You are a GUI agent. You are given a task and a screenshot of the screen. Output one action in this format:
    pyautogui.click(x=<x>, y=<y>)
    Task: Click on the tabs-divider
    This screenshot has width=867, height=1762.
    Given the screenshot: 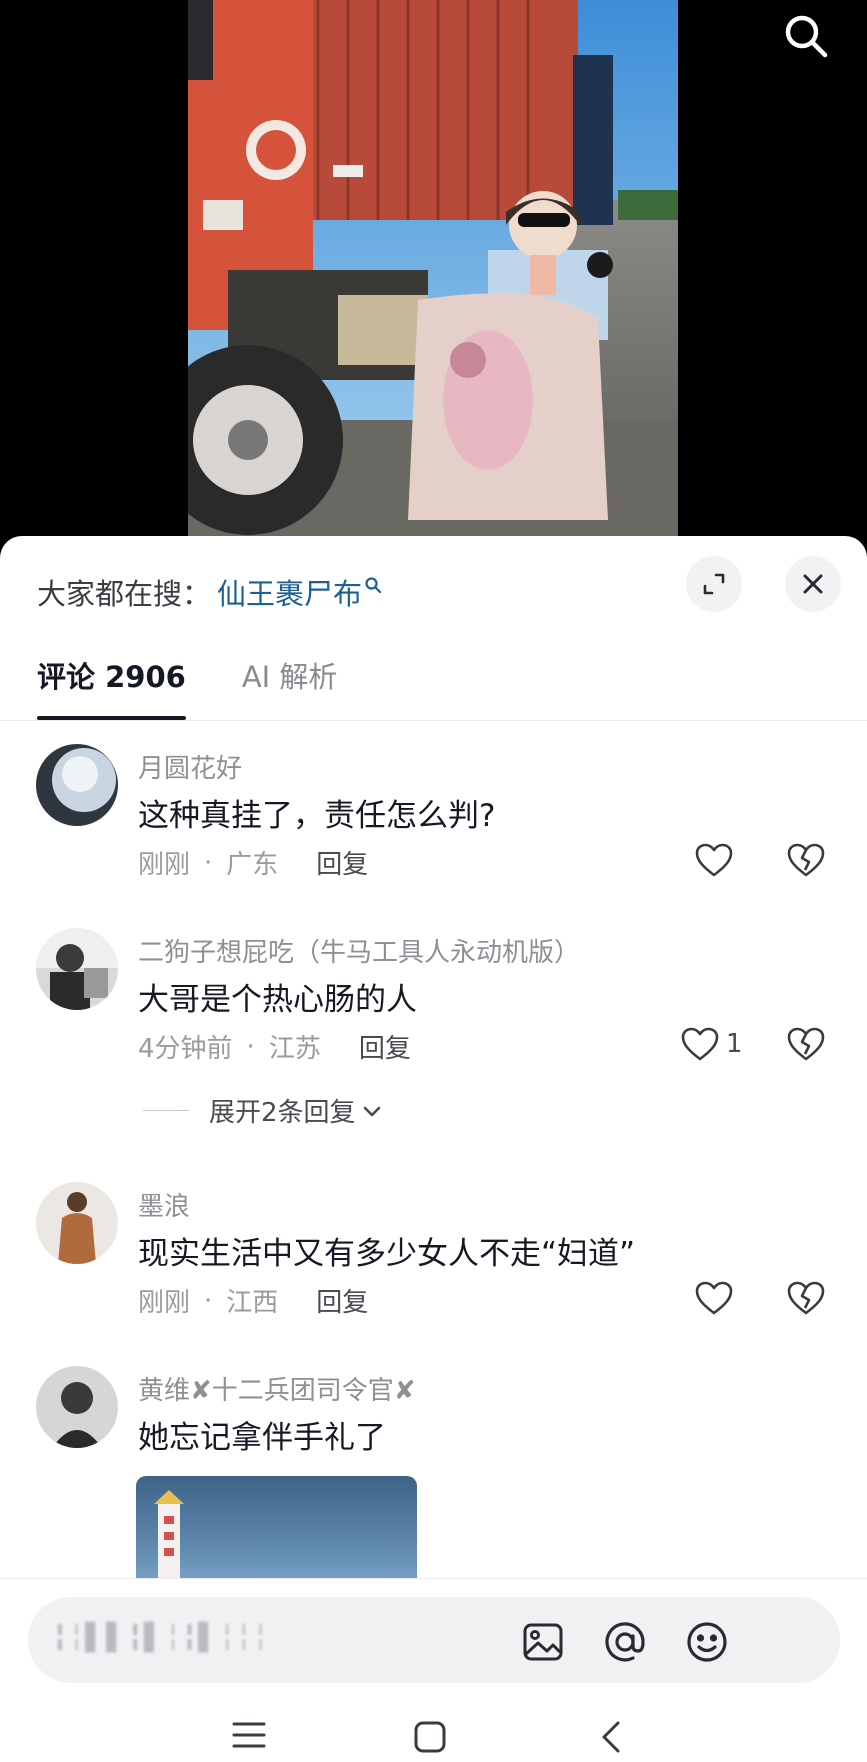 What is the action you would take?
    pyautogui.click(x=433, y=720)
    